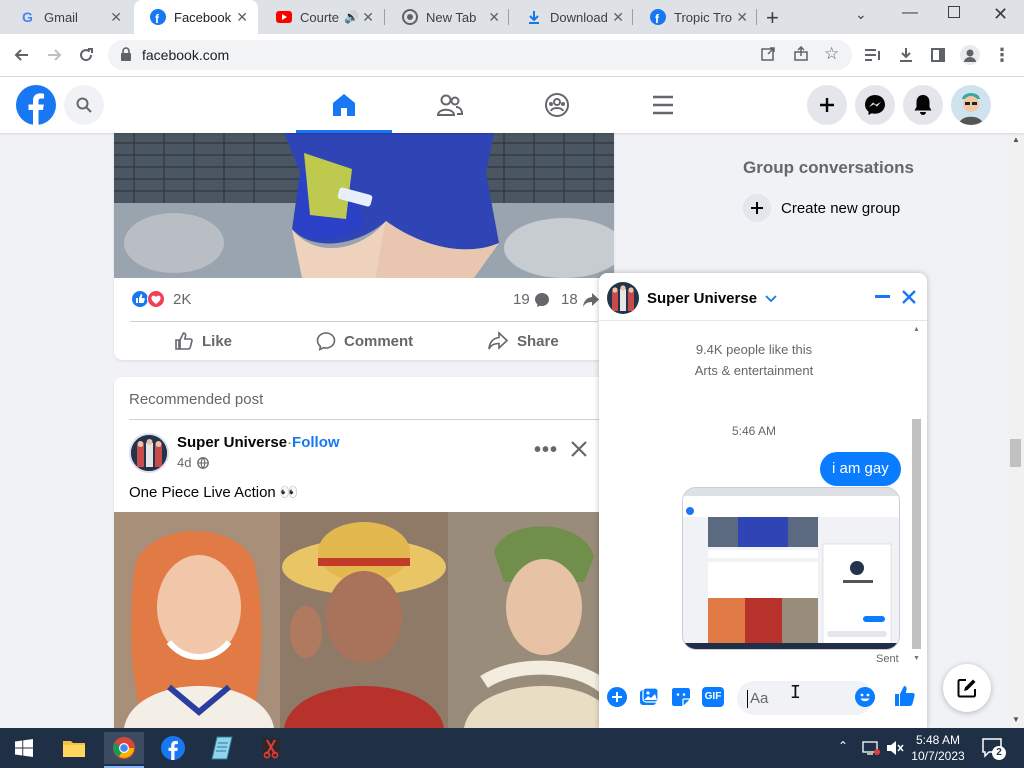 This screenshot has height=768, width=1024. Describe the element at coordinates (68, 17) in the screenshot. I see `tab-gmail: G Gmail ✕` at that location.